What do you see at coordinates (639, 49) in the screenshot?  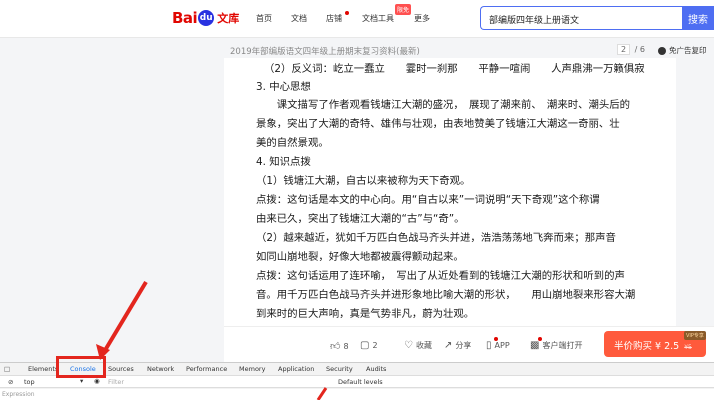 I see `page-total: / 6` at bounding box center [639, 49].